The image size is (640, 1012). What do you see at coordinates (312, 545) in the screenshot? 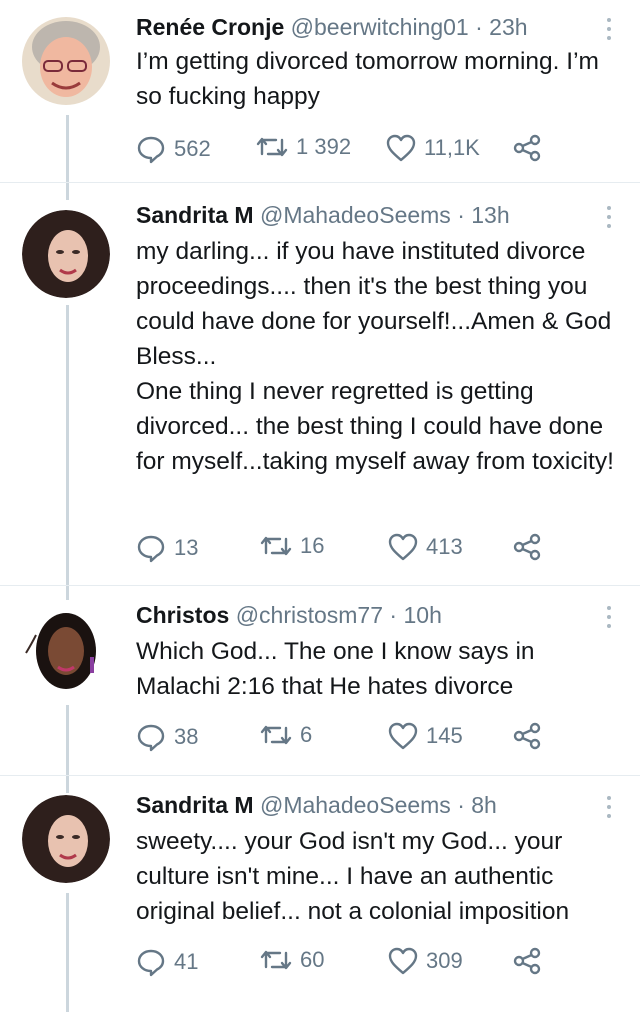
I see `retweet-count: 16` at bounding box center [312, 545].